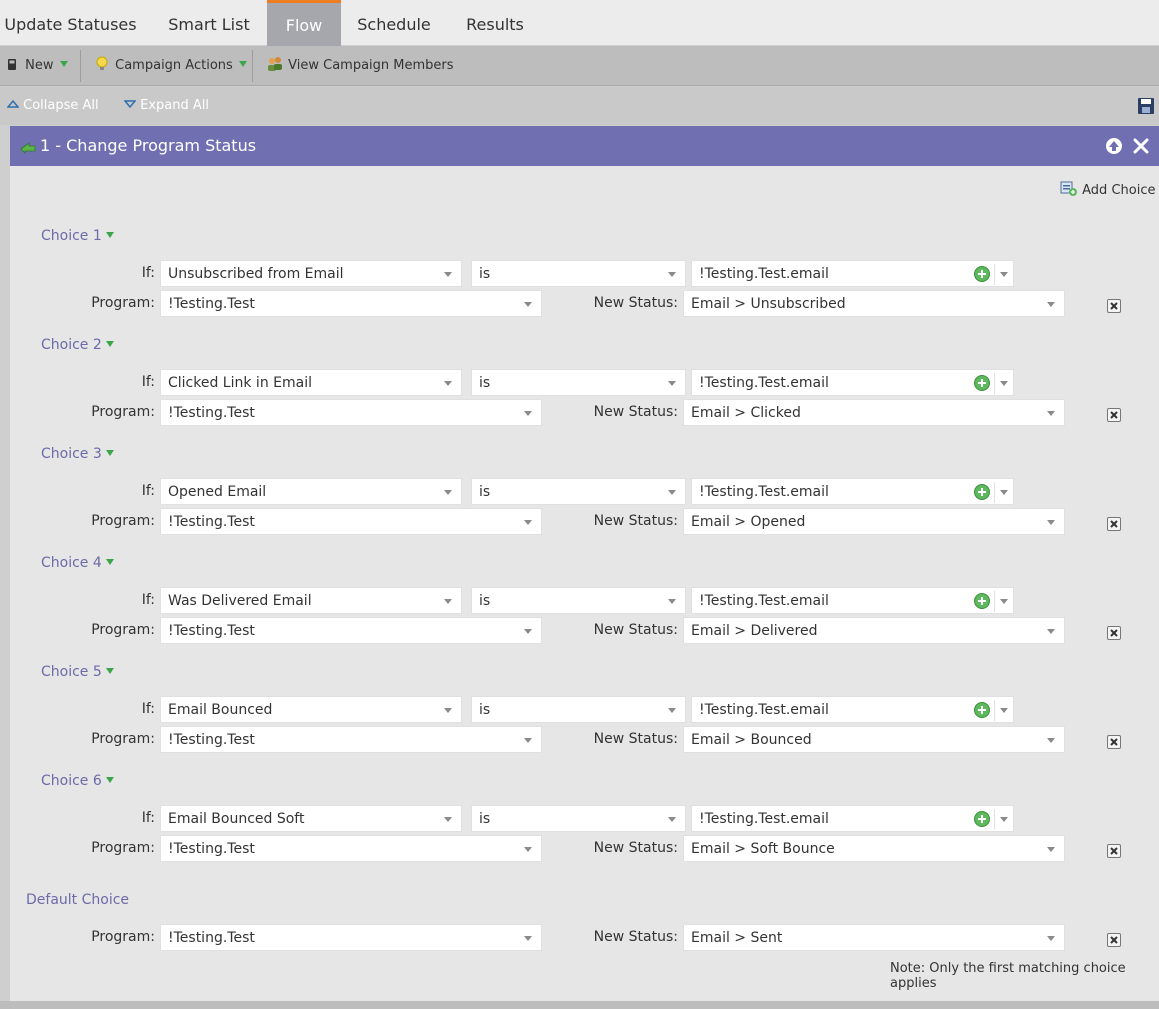 The height and width of the screenshot is (1009, 1159). I want to click on choice-2-new-status-select: Email > Clicked, so click(874, 412).